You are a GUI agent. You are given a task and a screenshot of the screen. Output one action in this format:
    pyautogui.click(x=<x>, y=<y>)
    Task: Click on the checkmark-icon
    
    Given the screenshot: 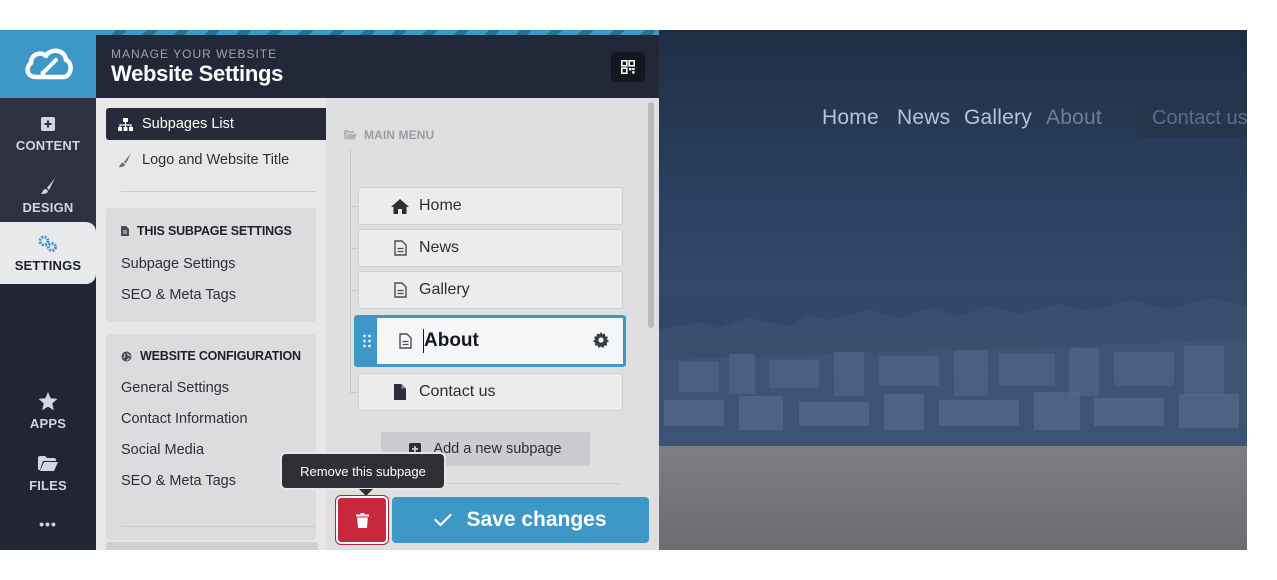 What is the action you would take?
    pyautogui.click(x=443, y=520)
    